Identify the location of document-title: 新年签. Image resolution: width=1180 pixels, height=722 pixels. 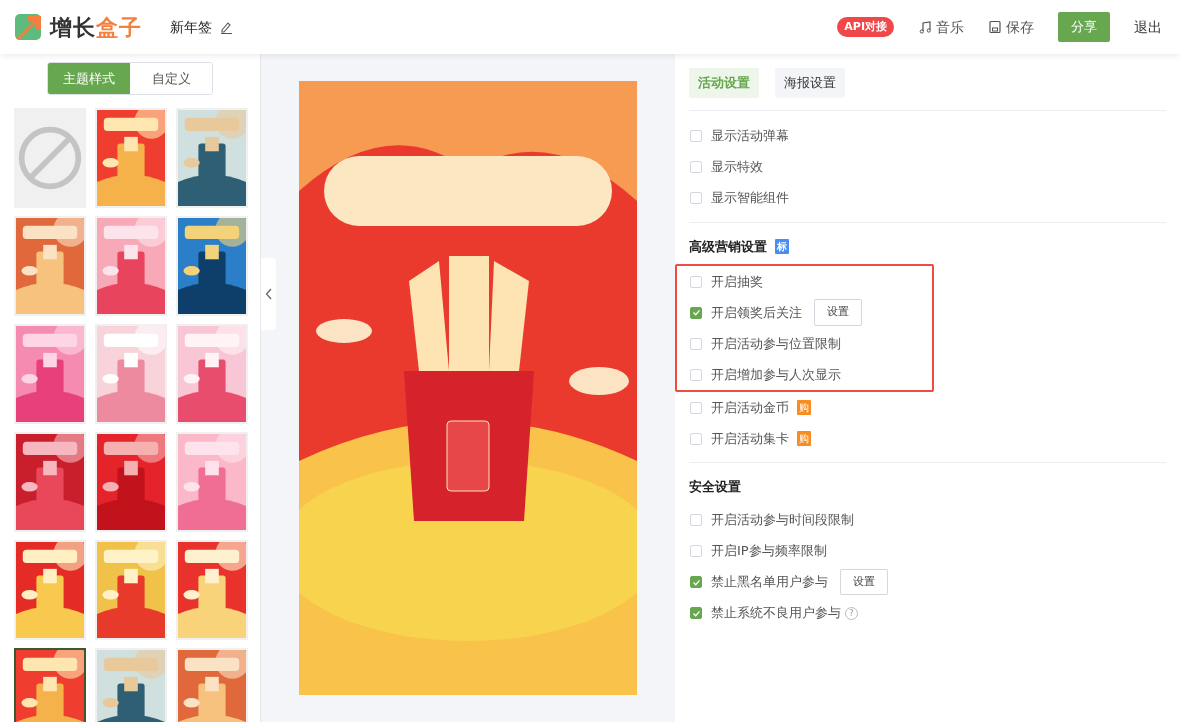
(191, 27).